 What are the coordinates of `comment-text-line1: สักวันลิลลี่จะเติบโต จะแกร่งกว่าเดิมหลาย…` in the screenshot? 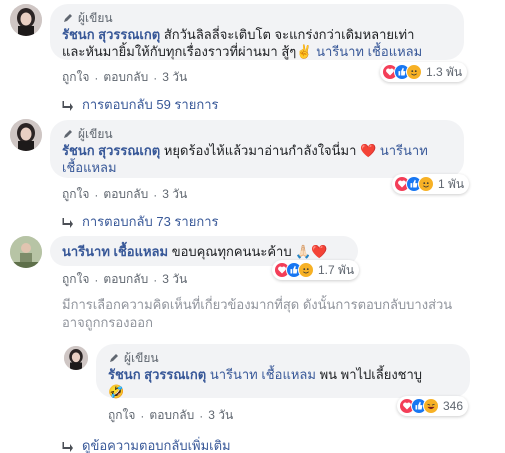 It's located at (289, 34).